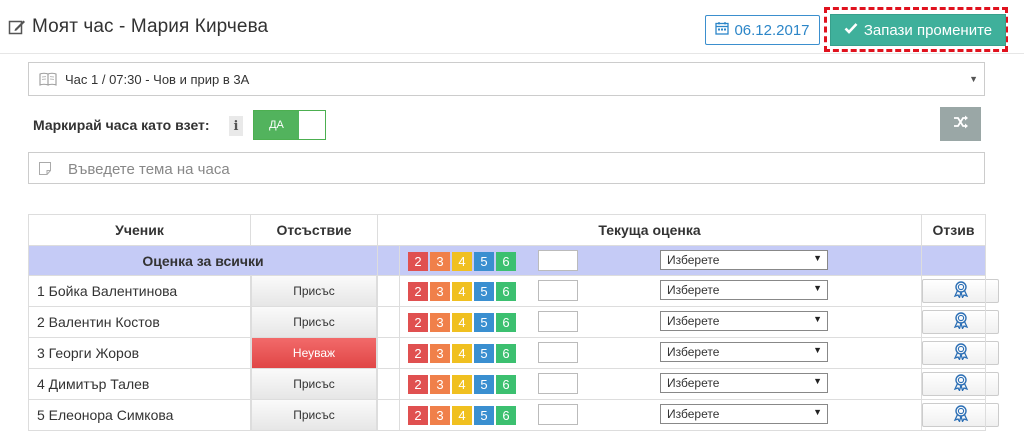 This screenshot has height=435, width=1024. Describe the element at coordinates (236, 126) in the screenshot. I see `info-icon: i` at that location.